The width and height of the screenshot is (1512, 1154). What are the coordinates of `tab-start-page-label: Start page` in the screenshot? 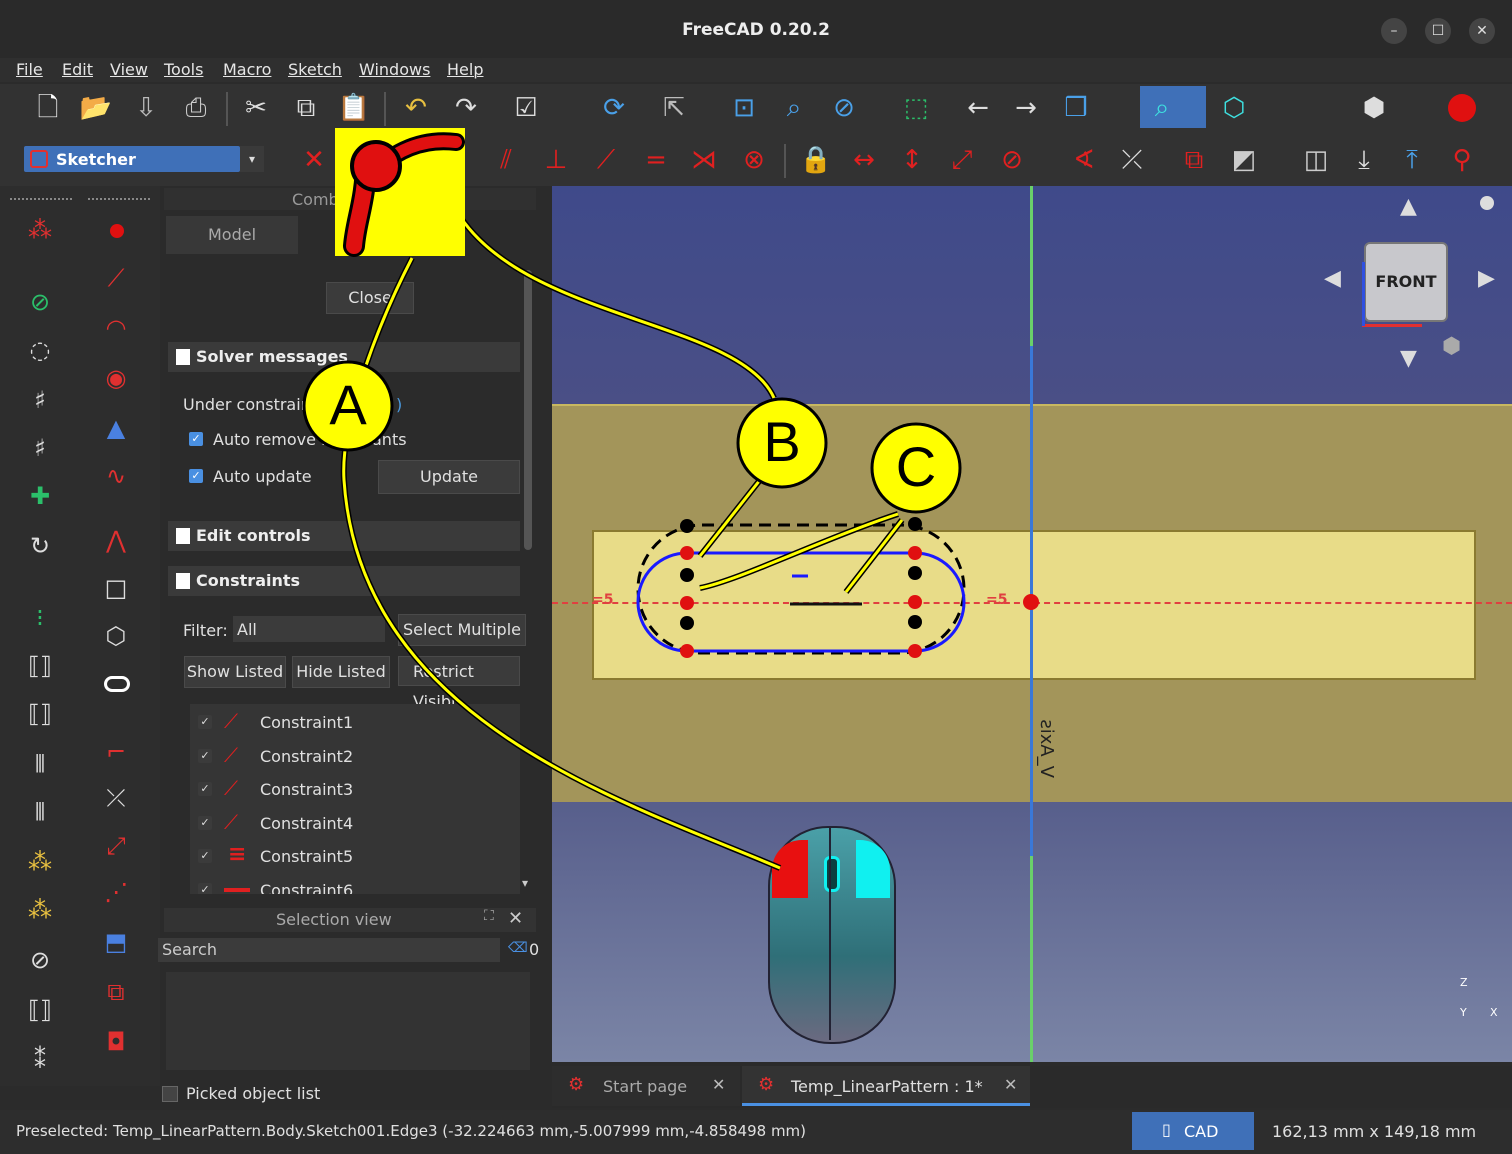 It's located at (645, 1086).